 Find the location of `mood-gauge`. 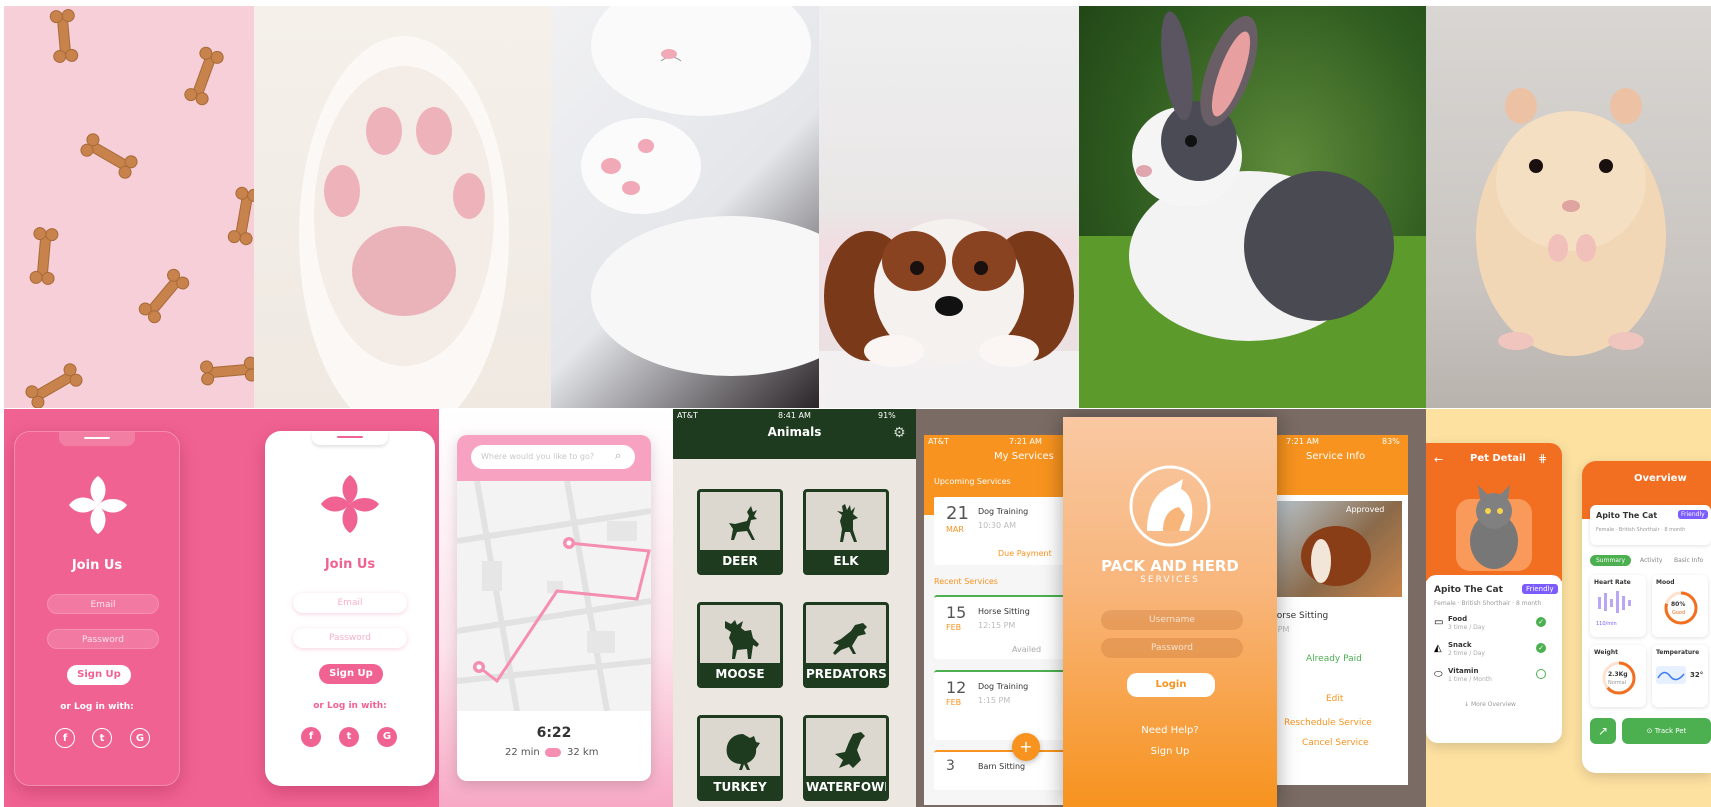

mood-gauge is located at coordinates (1681, 608).